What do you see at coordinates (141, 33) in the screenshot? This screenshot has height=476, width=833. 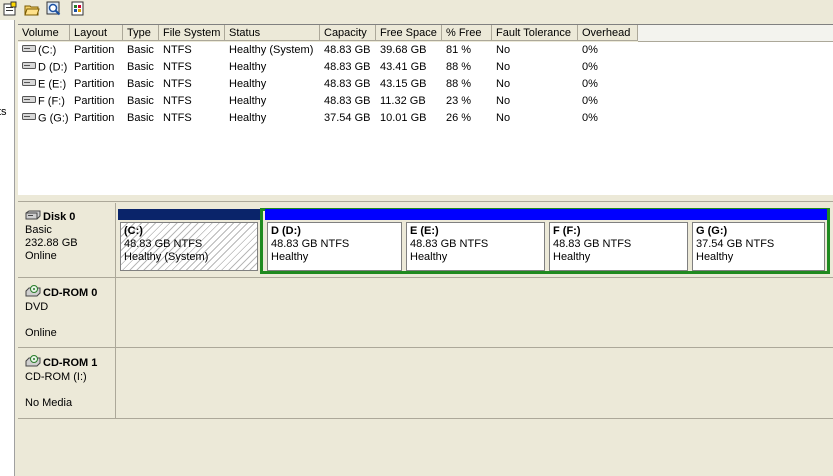 I see `column-header-type: Type` at bounding box center [141, 33].